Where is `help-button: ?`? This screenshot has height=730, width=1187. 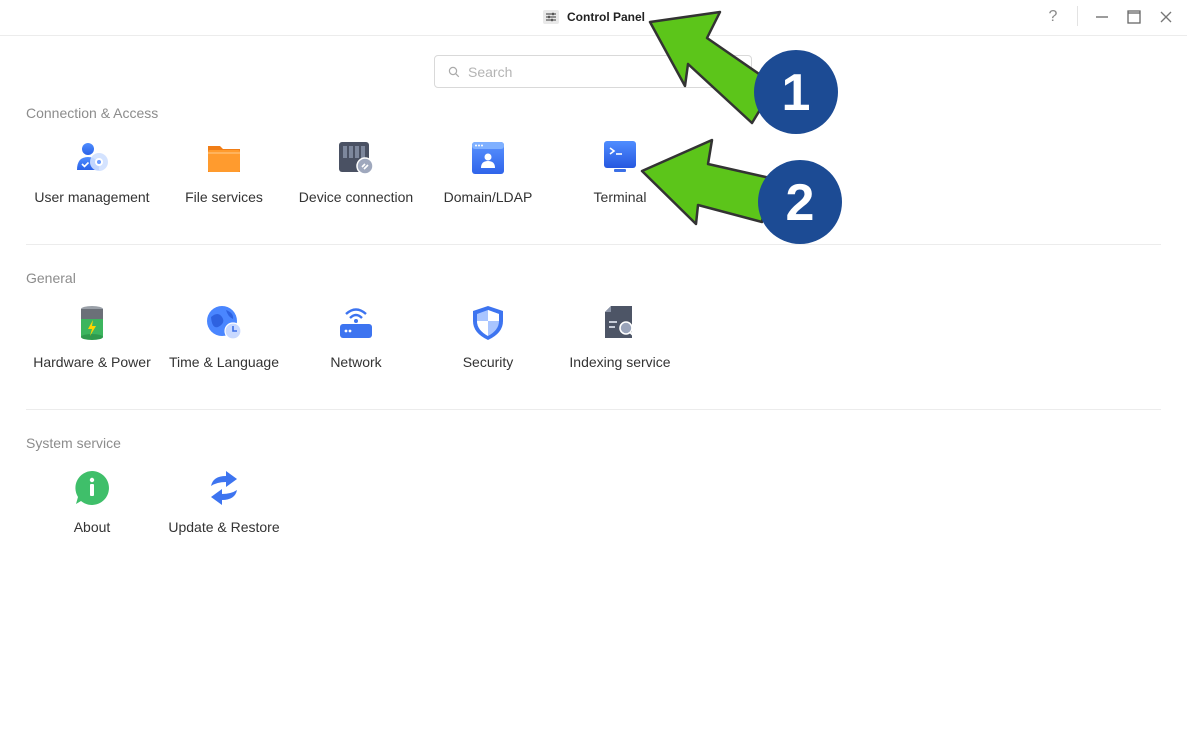
help-button: ? is located at coordinates (1053, 17).